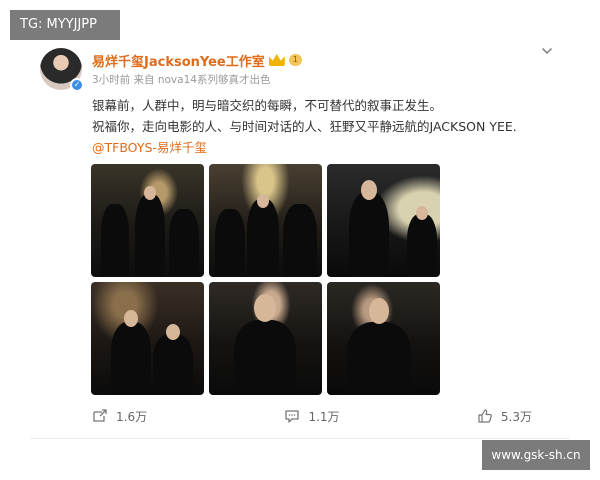 Image resolution: width=600 pixels, height=480 pixels. I want to click on watermark-top-left: TG: MYYJJPP, so click(65, 25).